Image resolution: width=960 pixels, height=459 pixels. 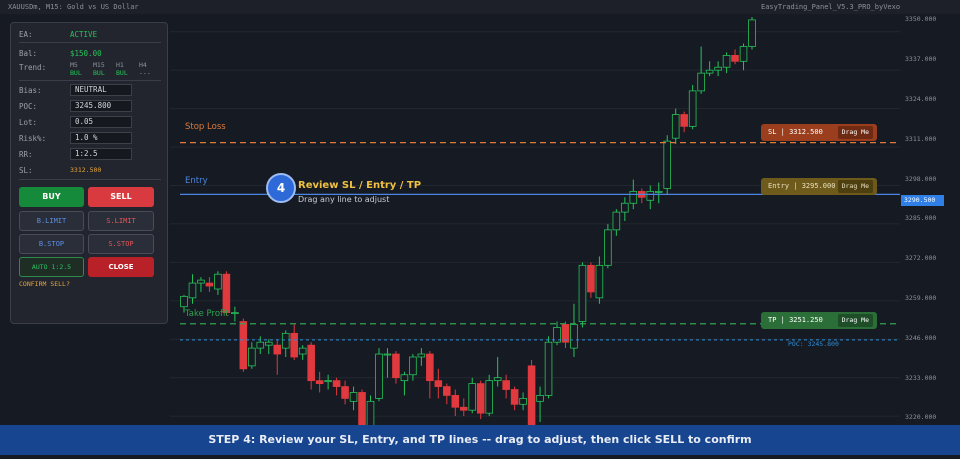 I want to click on sl-drag-handle: Drag Me, so click(x=855, y=132).